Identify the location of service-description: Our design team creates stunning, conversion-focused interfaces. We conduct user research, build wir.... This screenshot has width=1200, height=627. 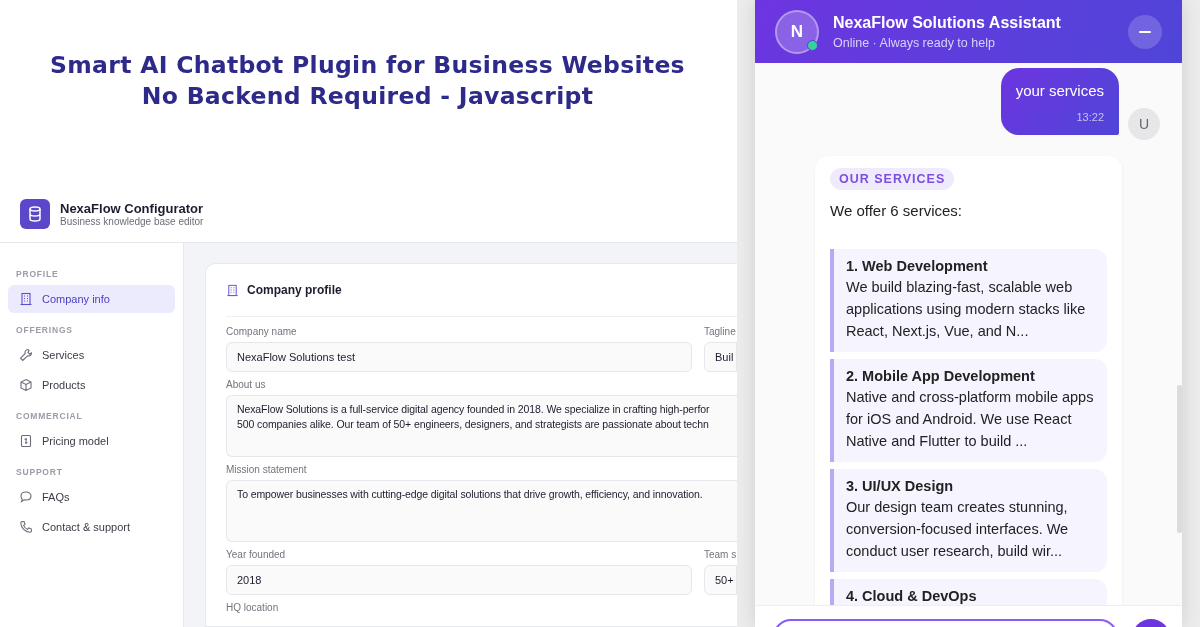
(958, 529).